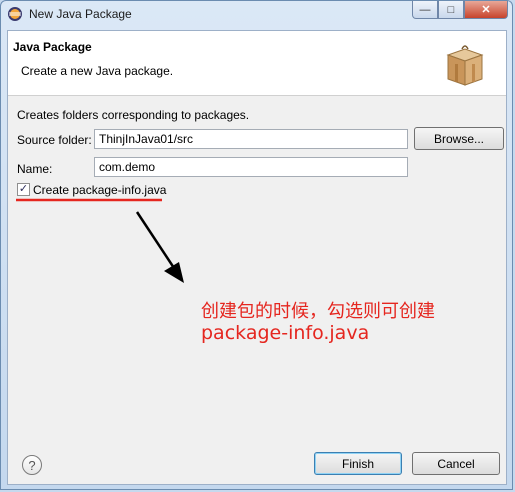  I want to click on window-title: New Java Package, so click(80, 14).